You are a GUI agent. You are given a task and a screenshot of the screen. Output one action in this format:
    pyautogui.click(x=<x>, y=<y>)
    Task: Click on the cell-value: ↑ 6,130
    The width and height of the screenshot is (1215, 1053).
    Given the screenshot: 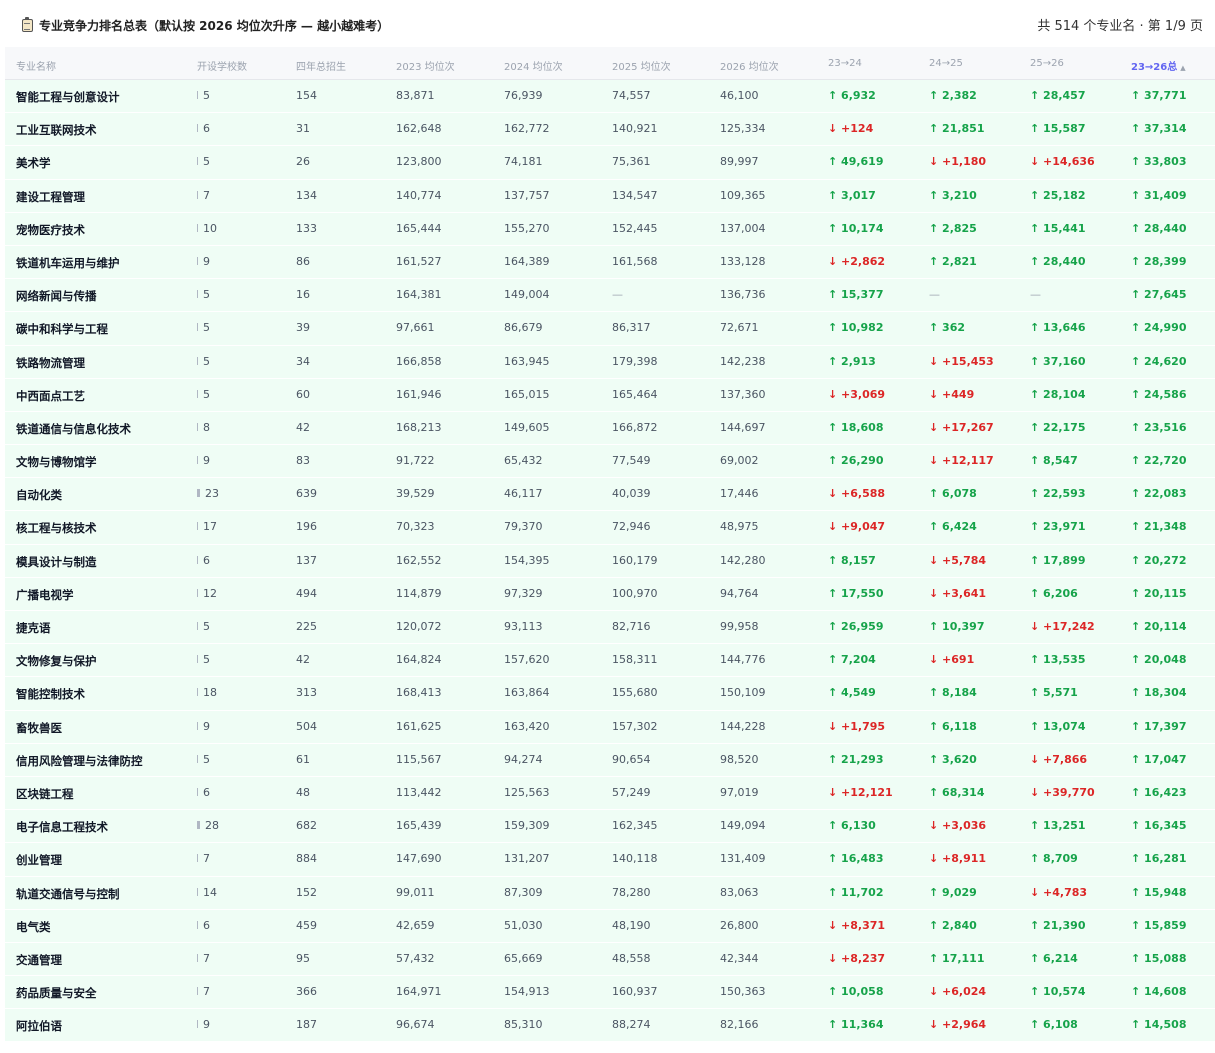 What is the action you would take?
    pyautogui.click(x=852, y=826)
    